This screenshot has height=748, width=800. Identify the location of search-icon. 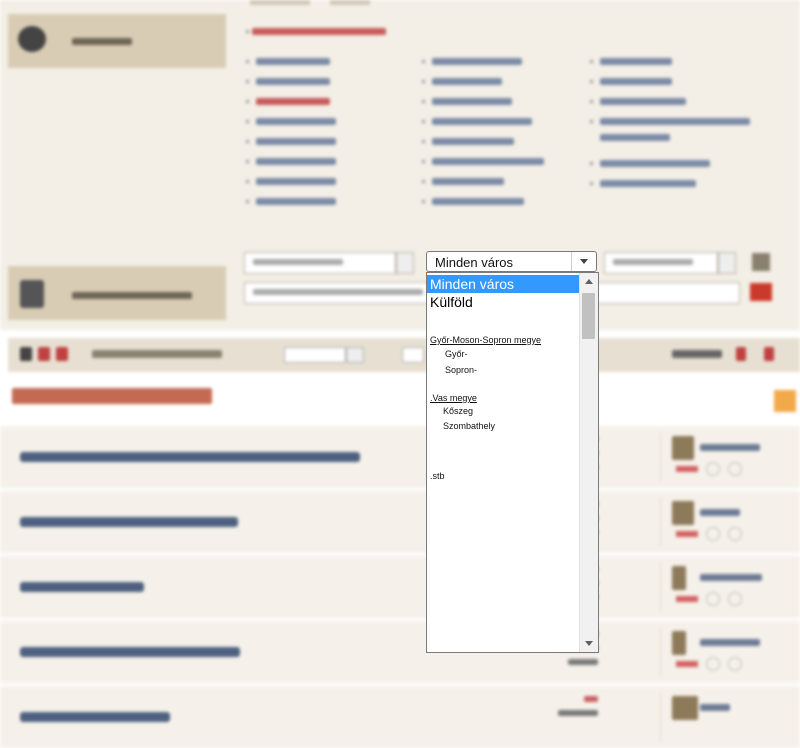
(32, 39).